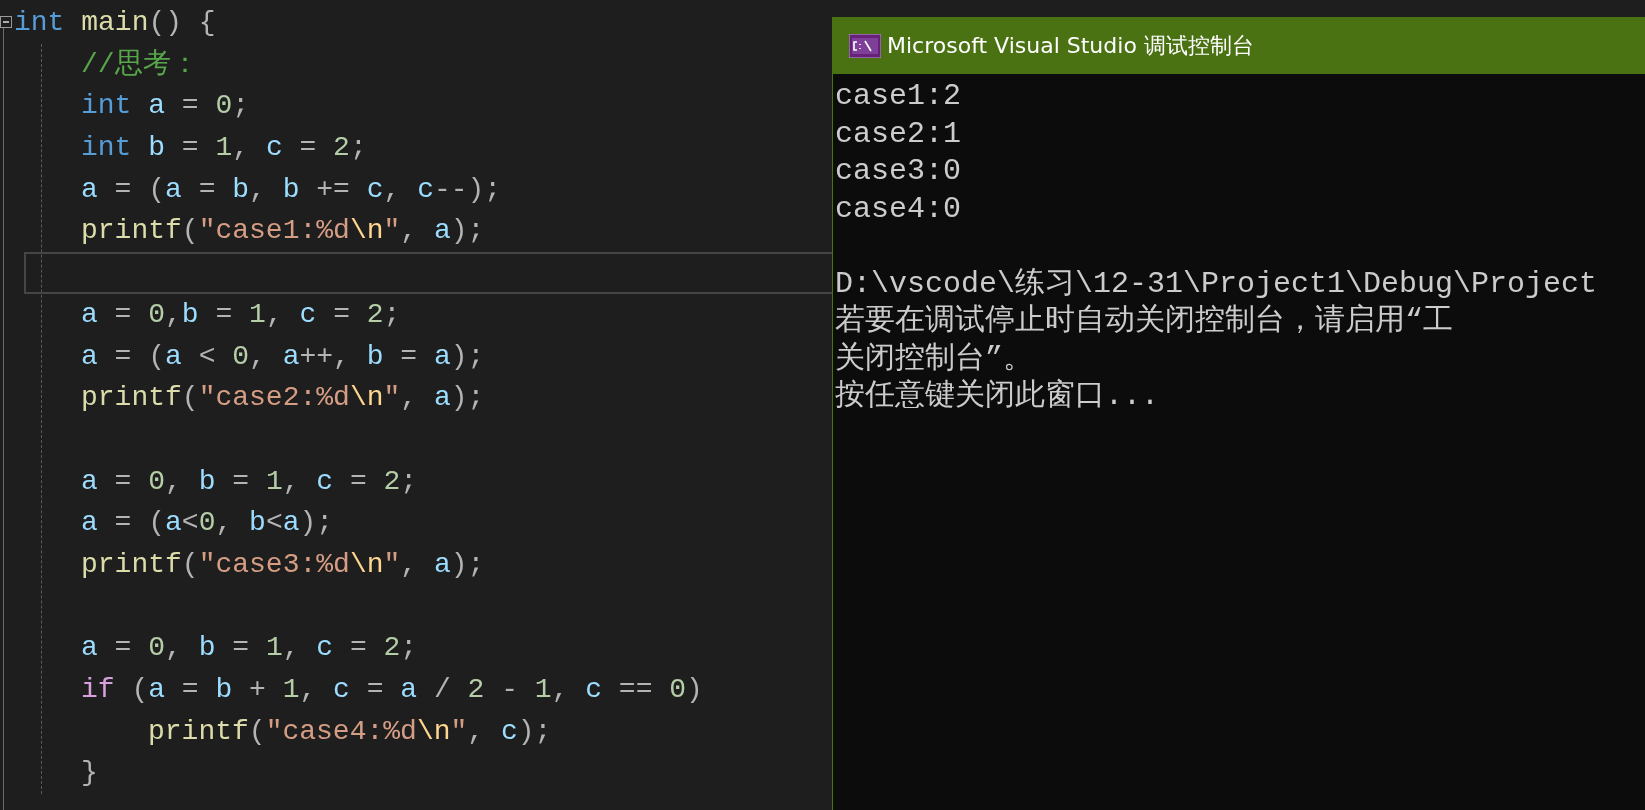 The width and height of the screenshot is (1645, 810). What do you see at coordinates (934, 359) in the screenshot?
I see `console-line: 关闭控制台”。` at bounding box center [934, 359].